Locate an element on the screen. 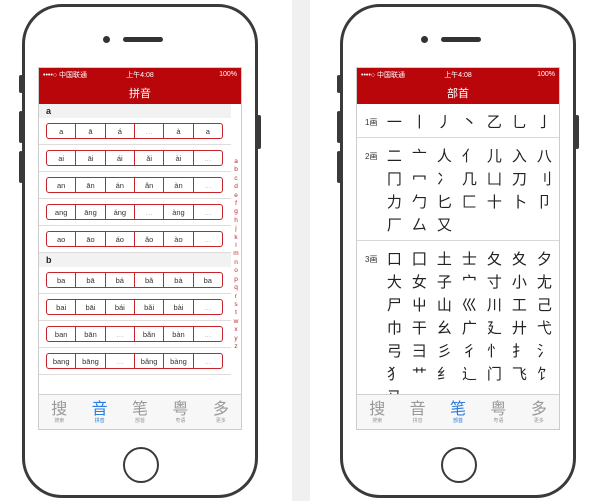  pinyin-cell: ǎi is located at coordinates (150, 158).